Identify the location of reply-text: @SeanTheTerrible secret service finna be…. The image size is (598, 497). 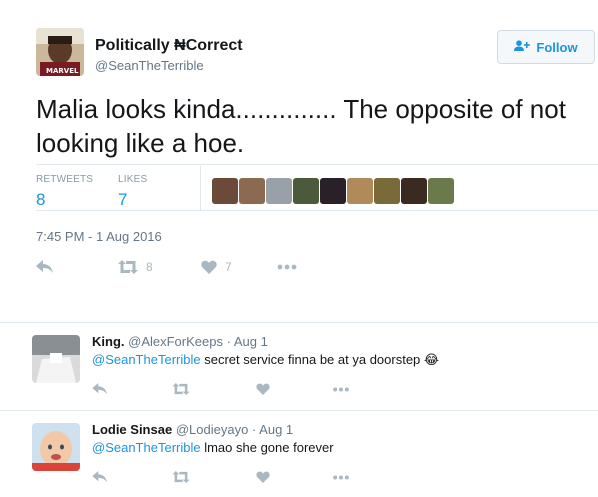
(265, 360).